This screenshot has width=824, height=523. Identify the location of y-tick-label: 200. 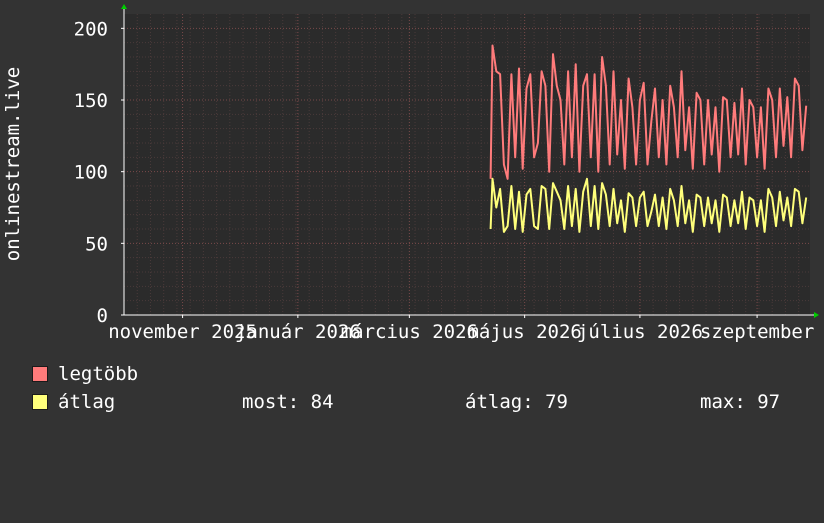
(91, 29).